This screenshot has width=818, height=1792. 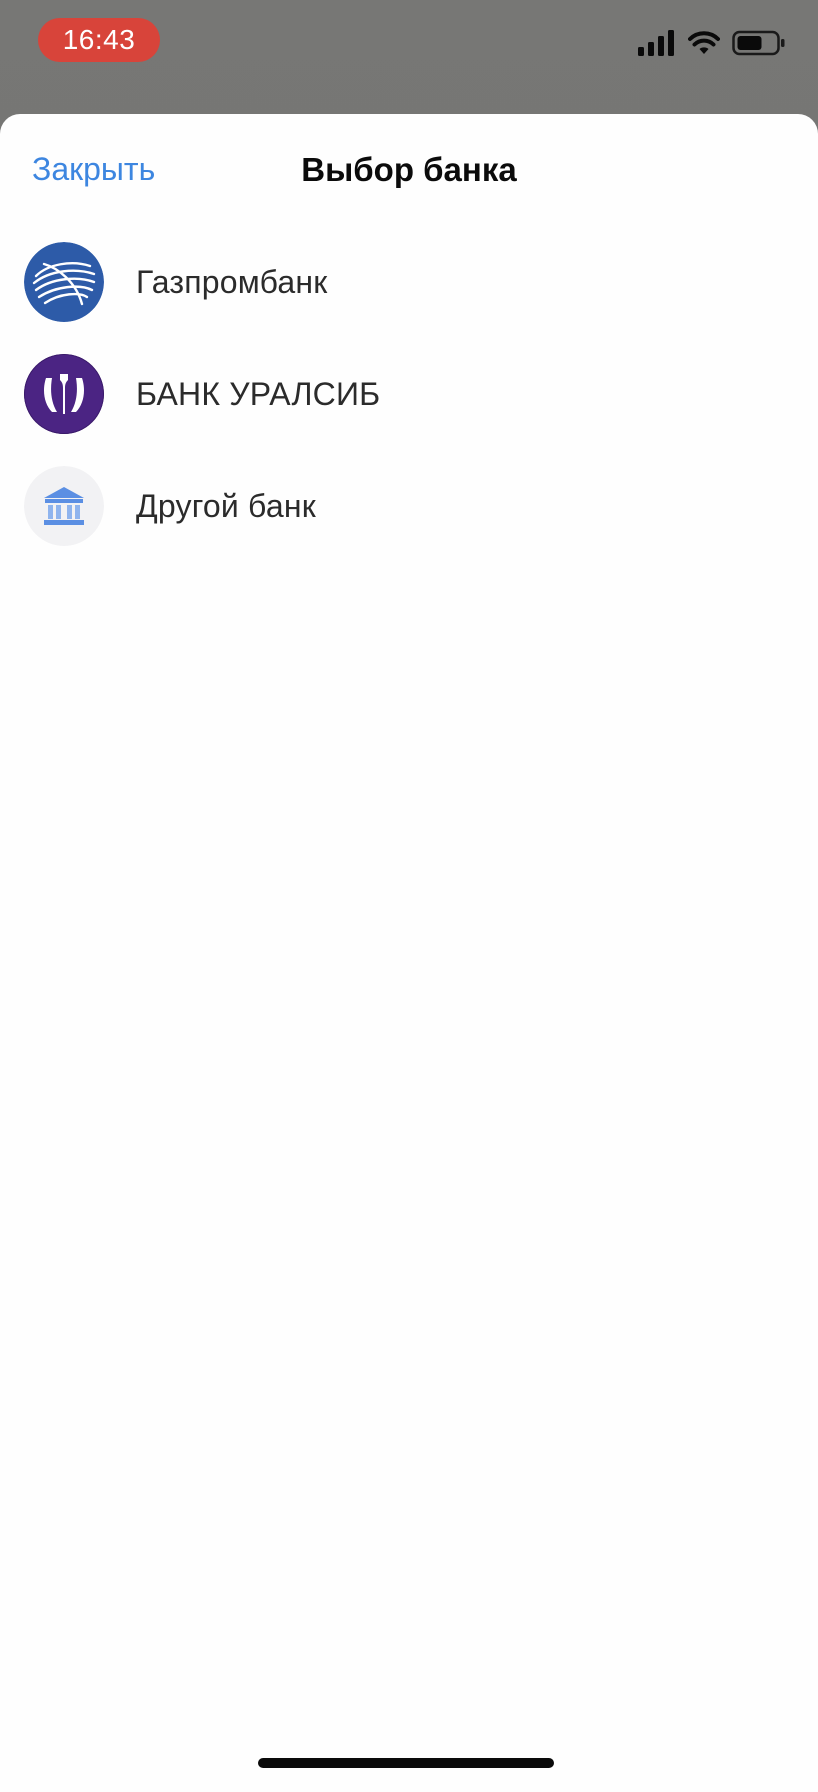 I want to click on bank-name: БАНК УРАЛСИБ, so click(x=258, y=393).